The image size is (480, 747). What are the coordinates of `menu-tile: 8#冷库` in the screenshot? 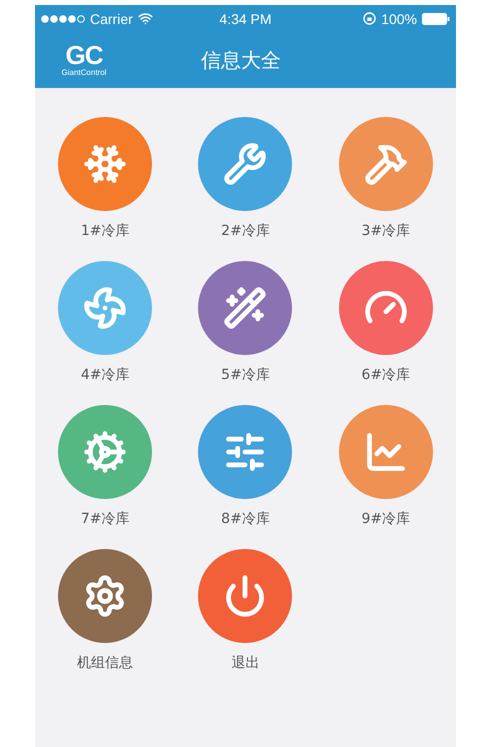 It's located at (245, 466).